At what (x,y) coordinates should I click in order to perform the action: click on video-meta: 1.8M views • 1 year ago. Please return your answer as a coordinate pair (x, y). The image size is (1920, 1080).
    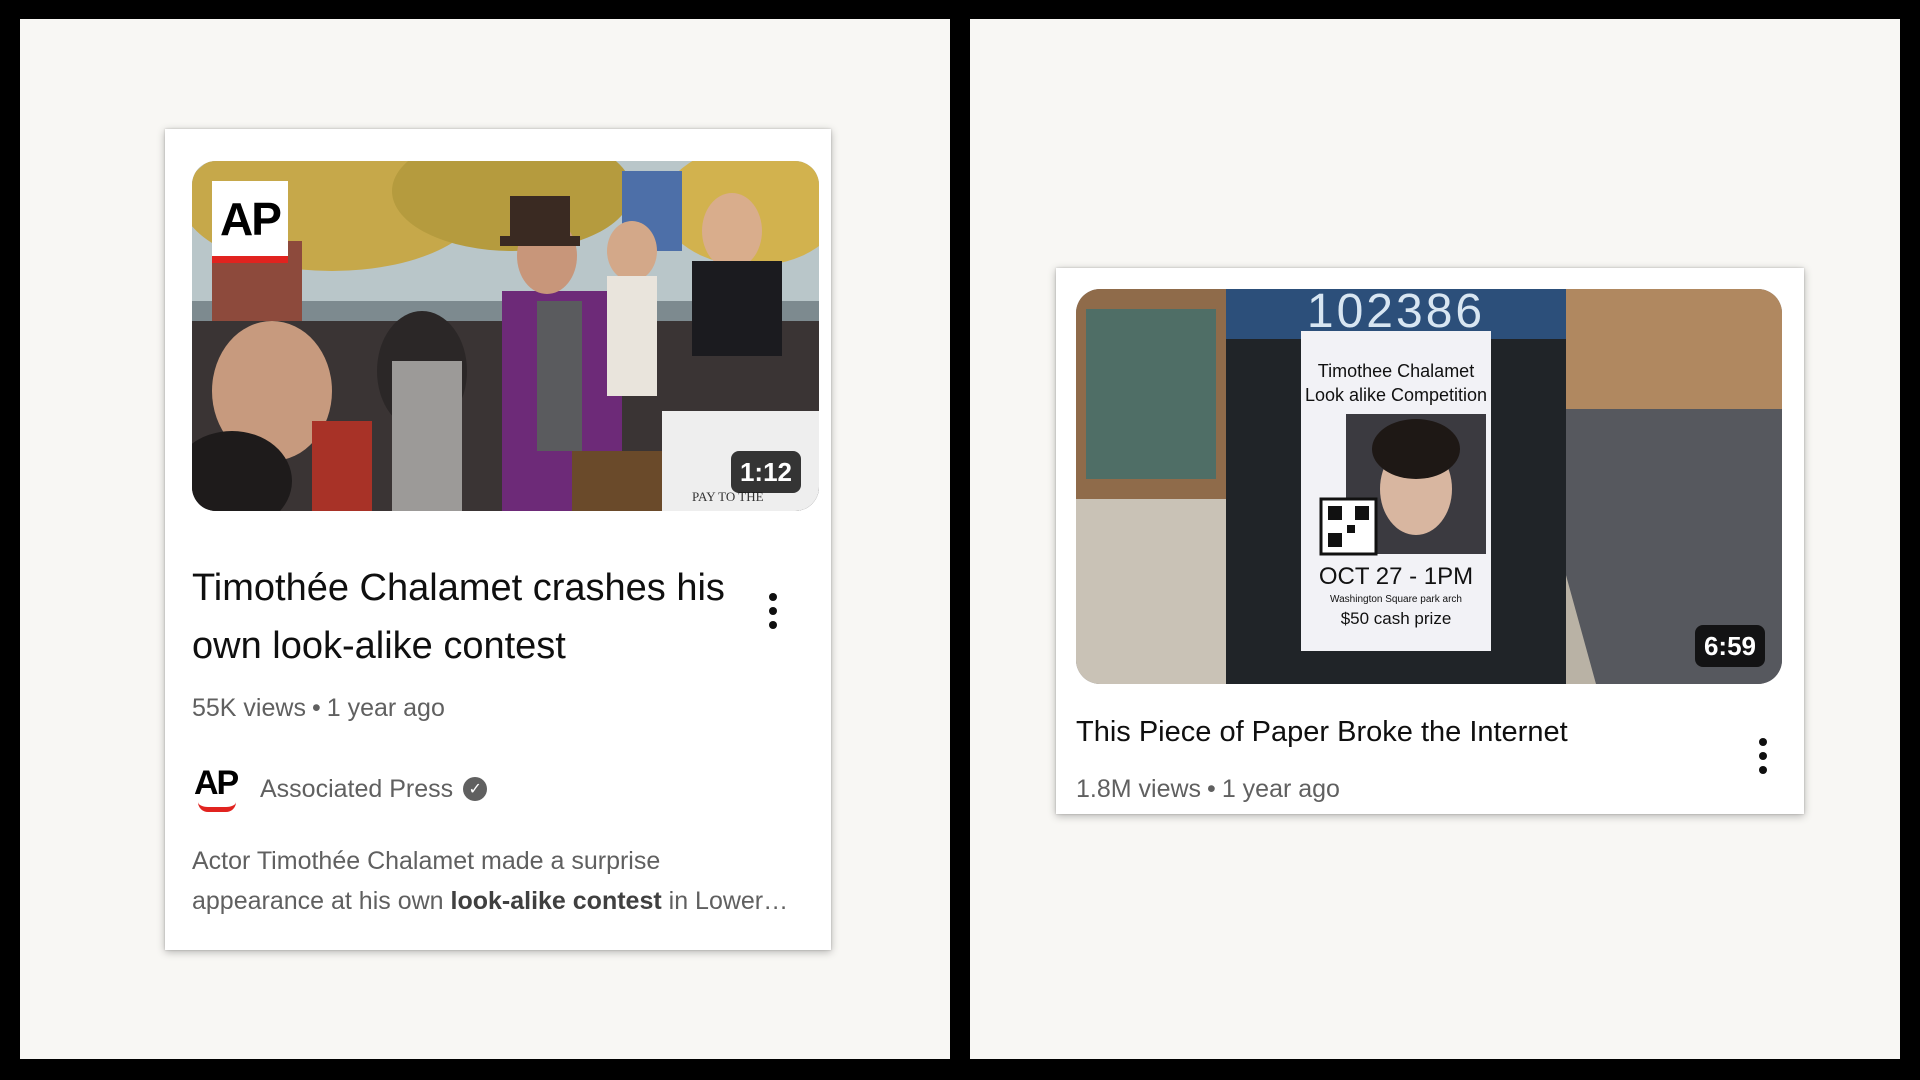
    Looking at the image, I should click on (1208, 789).